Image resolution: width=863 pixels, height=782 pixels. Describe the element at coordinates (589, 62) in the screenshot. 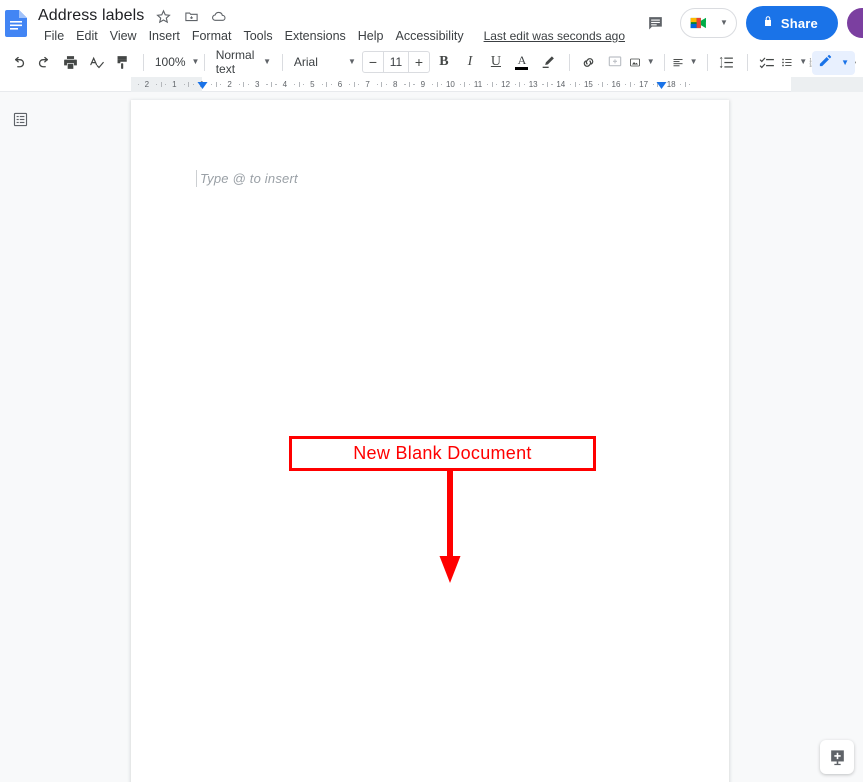

I see `insert-link-icon` at that location.